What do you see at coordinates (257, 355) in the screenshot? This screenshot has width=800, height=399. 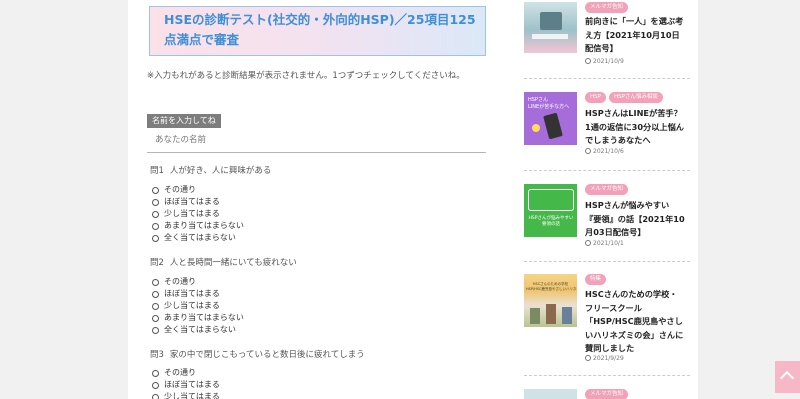 I see `question-3-title: 問3 家の中で閉じこもっていると数日後に疲れてしまう` at bounding box center [257, 355].